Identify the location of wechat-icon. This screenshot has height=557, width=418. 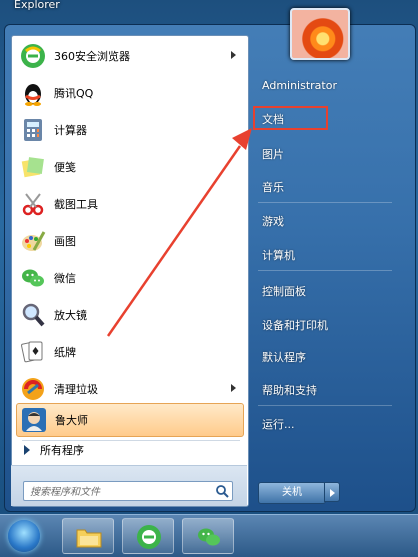
(209, 537).